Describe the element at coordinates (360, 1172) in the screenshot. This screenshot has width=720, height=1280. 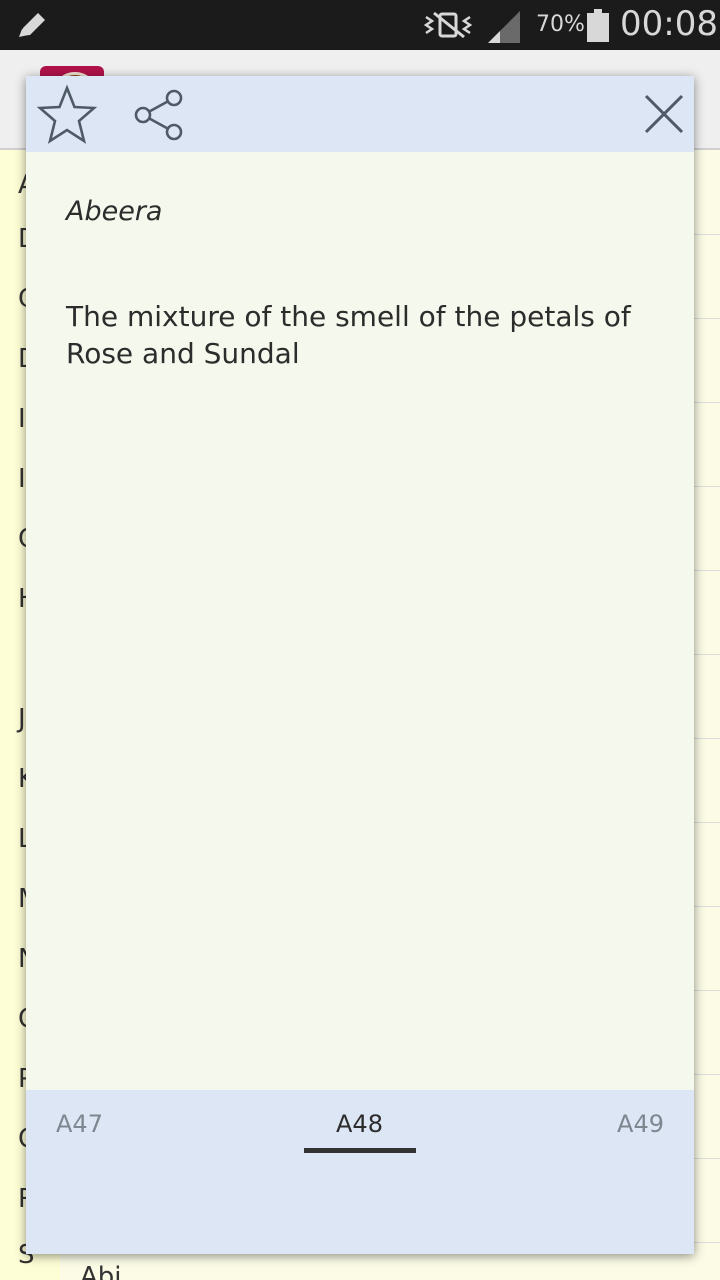
I see `pager-bar: A47 A48 A49` at that location.